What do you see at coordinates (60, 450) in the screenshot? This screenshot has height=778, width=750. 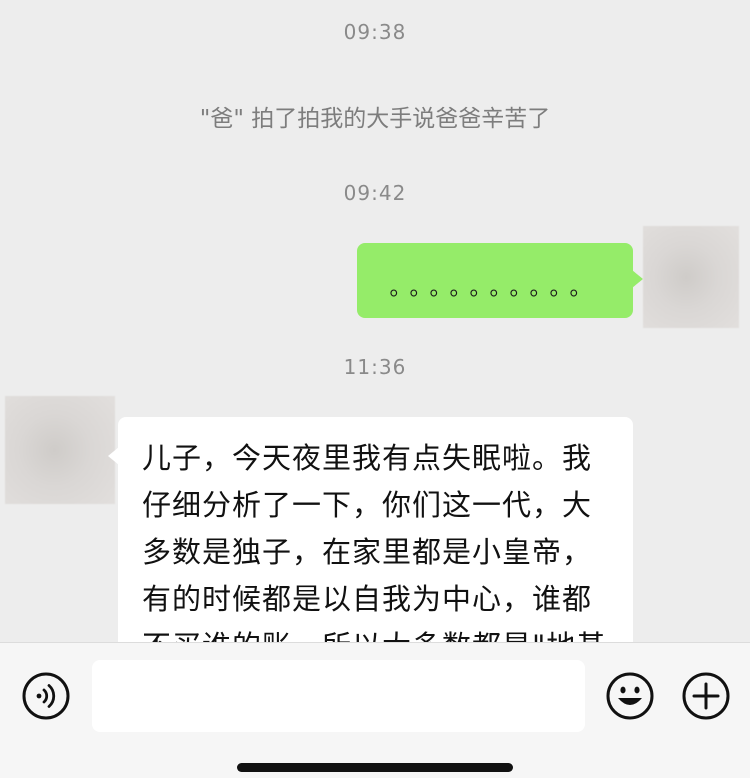 I see `contact-avatar` at bounding box center [60, 450].